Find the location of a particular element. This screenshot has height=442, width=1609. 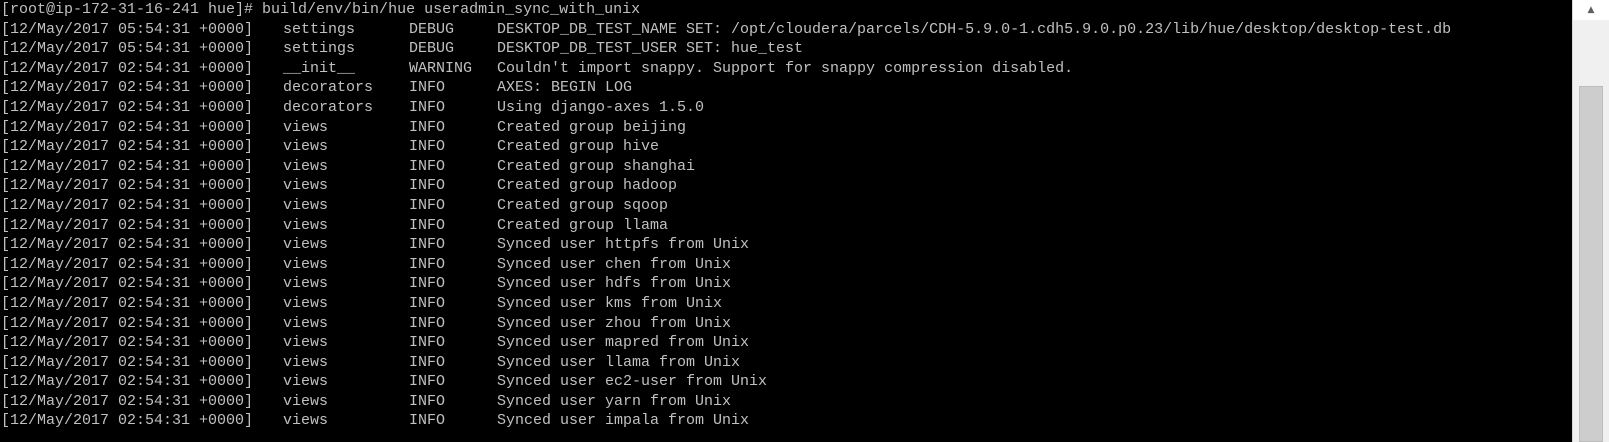

log-message: Created group sqoop is located at coordinates (583, 205).